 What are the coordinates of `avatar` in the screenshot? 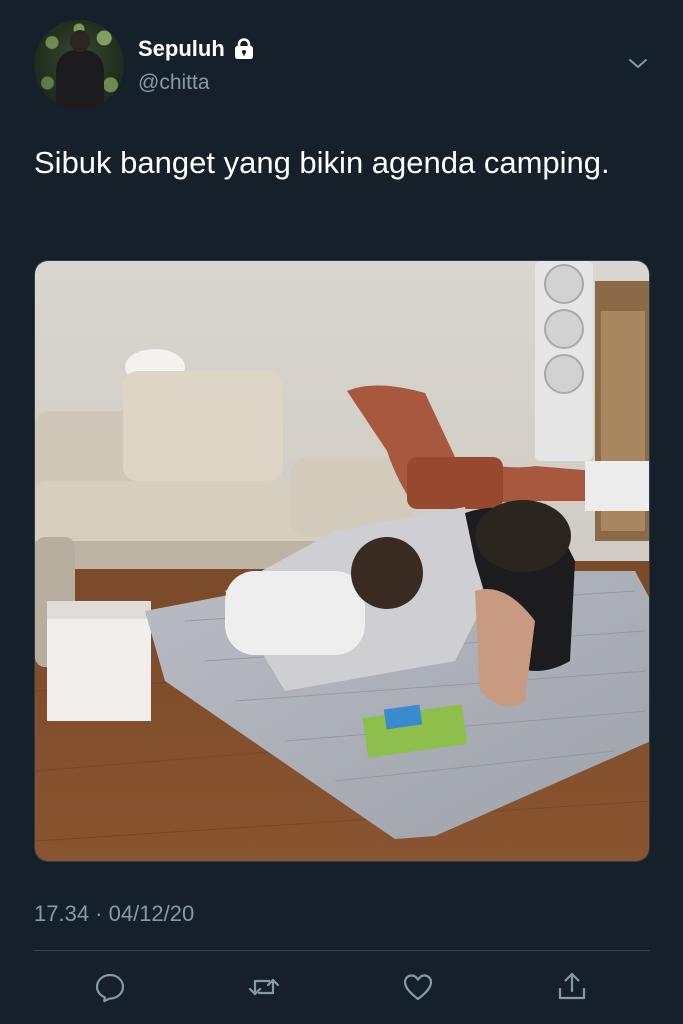 It's located at (79, 65).